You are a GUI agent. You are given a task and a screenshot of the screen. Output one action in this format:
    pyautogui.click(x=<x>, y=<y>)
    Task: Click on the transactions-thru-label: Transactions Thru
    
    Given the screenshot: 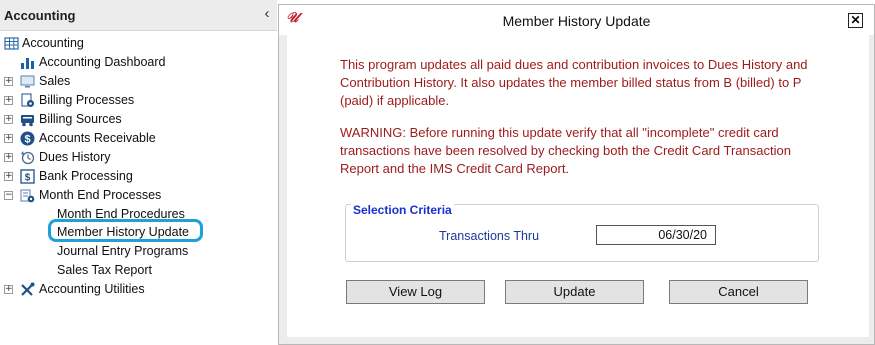 What is the action you would take?
    pyautogui.click(x=489, y=236)
    